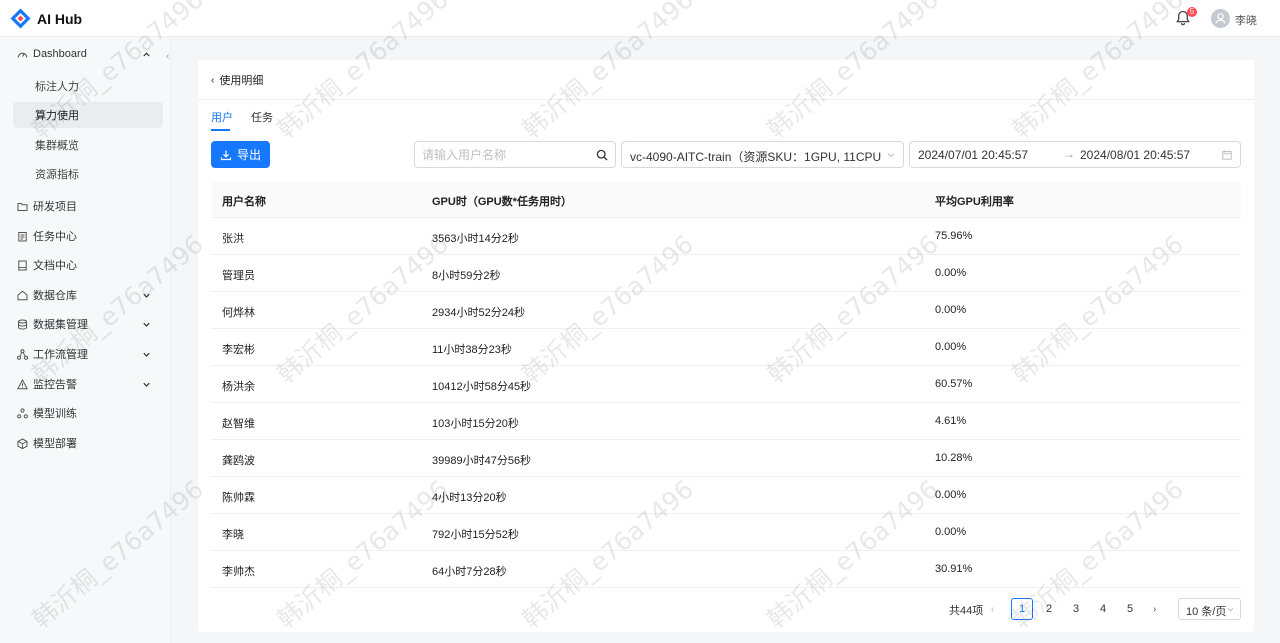 The width and height of the screenshot is (1280, 643). I want to click on sidebar-subitem-label: 标注人力, so click(57, 87).